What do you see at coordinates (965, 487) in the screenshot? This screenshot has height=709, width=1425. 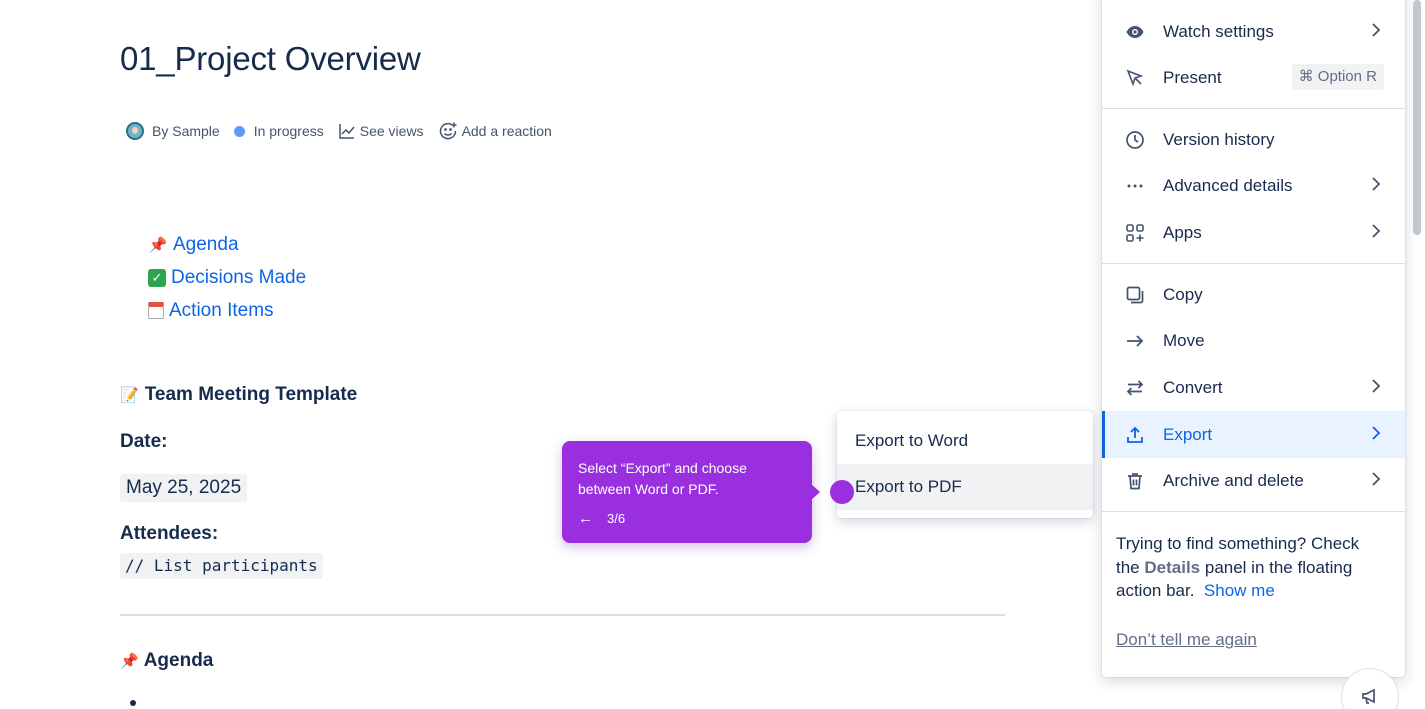 I see `export-to-pdf-item: Export to PDF` at bounding box center [965, 487].